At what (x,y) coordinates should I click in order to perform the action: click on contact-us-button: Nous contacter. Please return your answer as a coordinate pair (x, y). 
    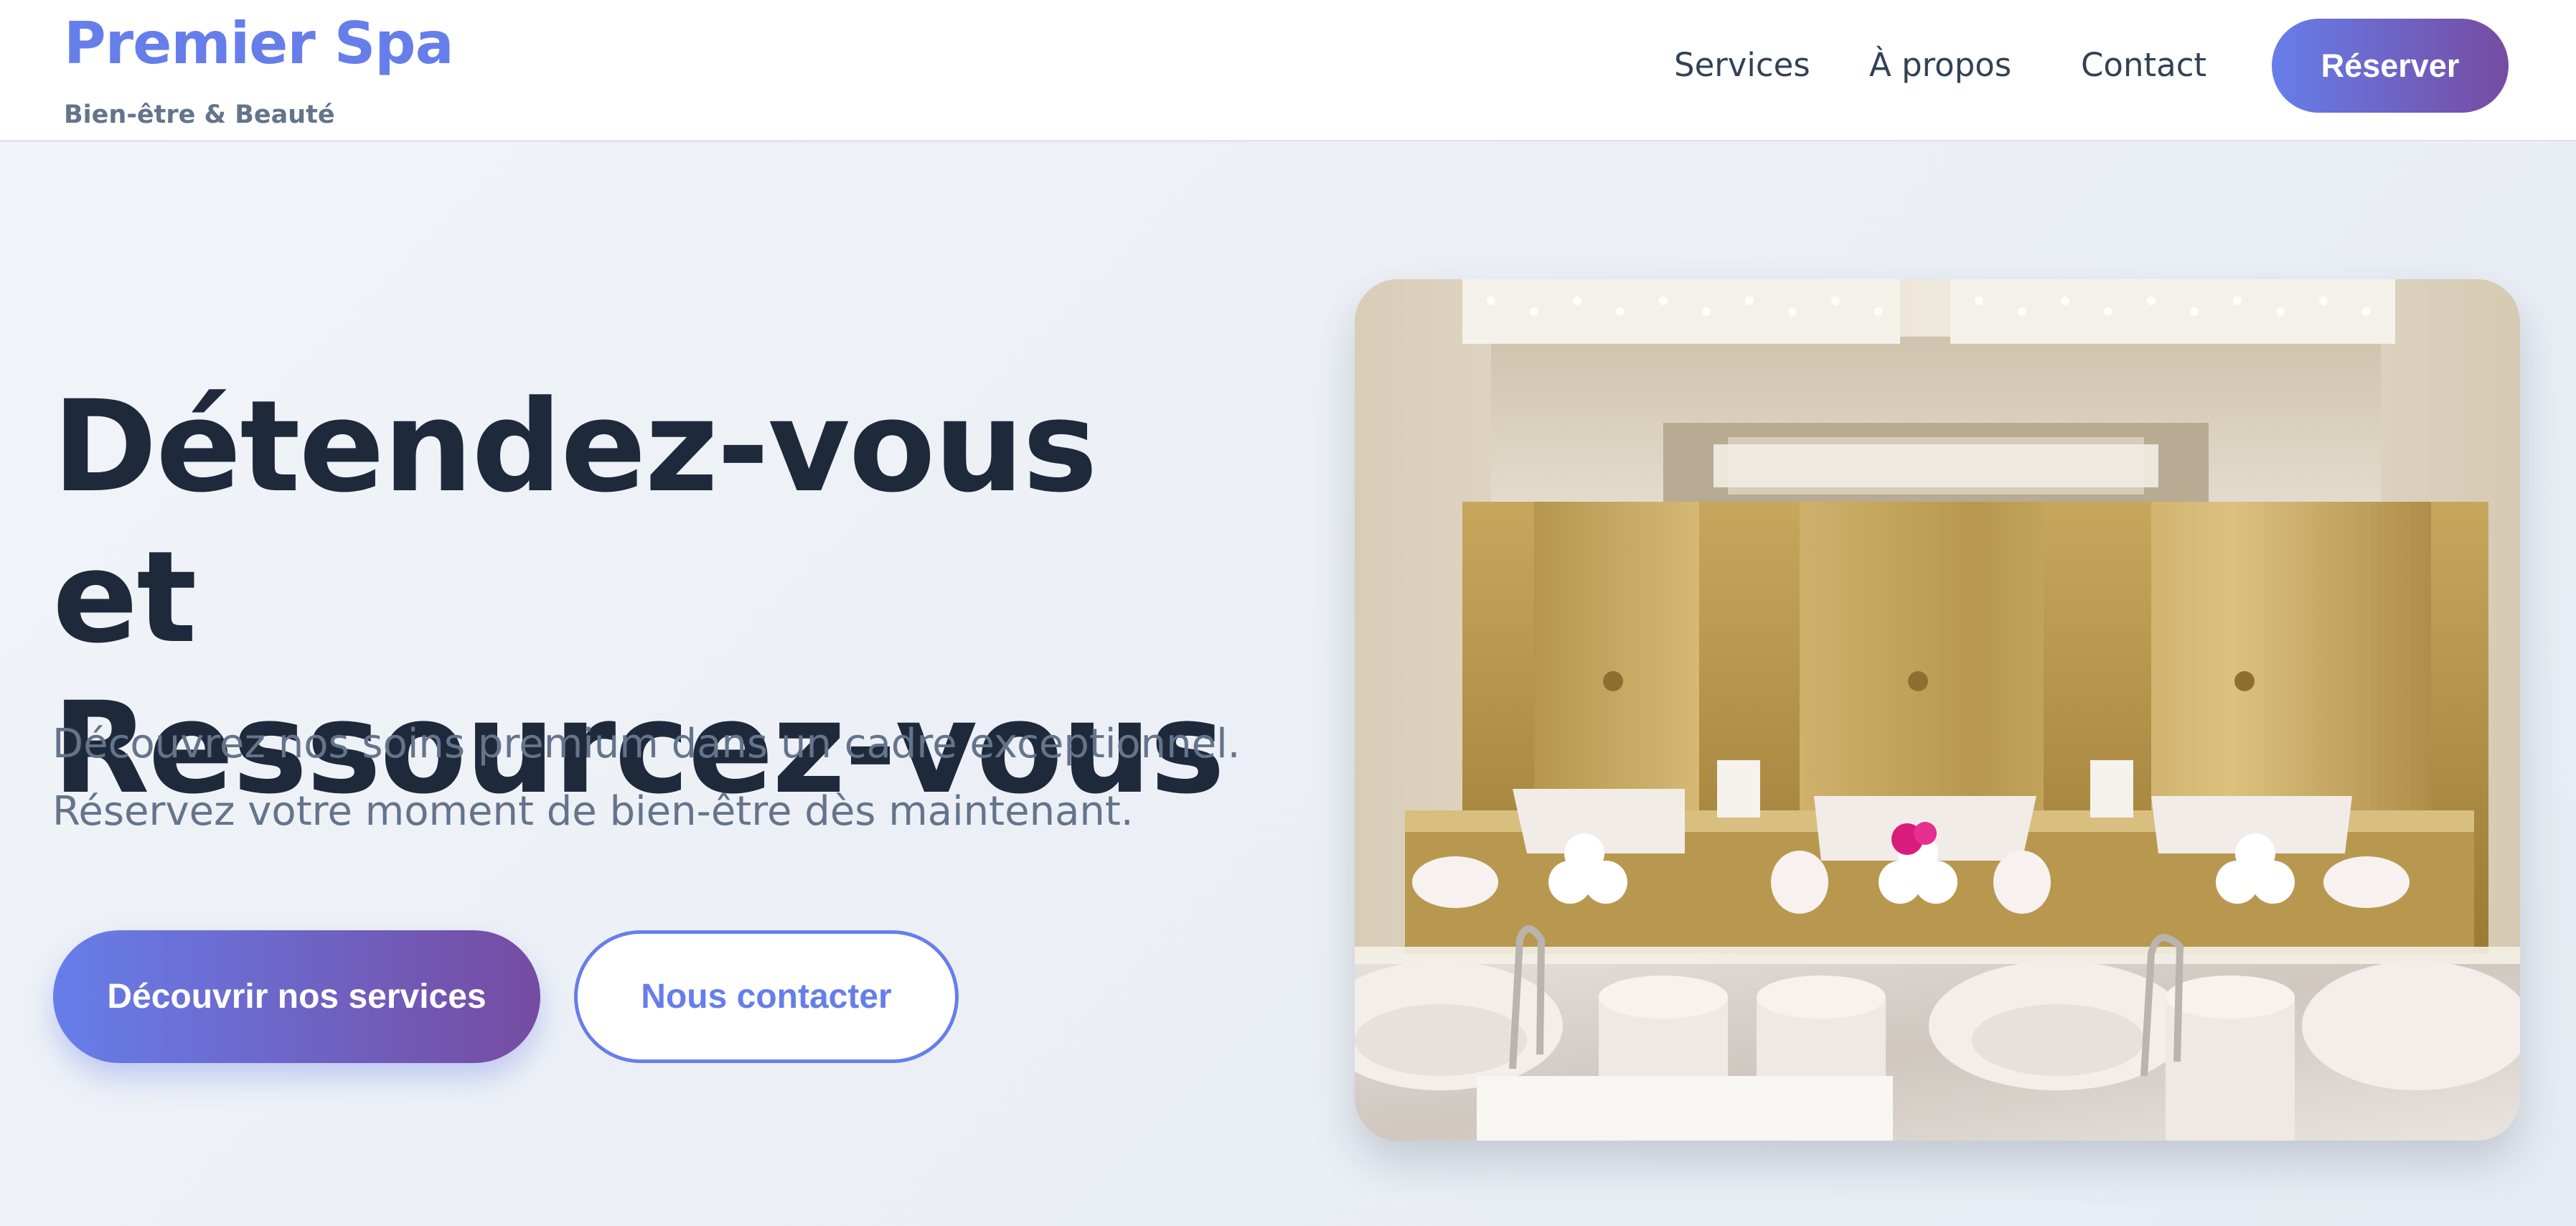
    Looking at the image, I should click on (766, 996).